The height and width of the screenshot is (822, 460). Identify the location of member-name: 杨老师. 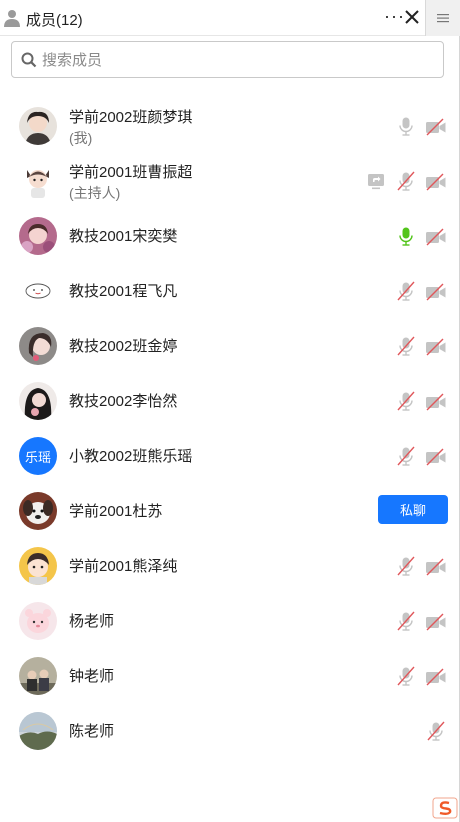
(92, 621).